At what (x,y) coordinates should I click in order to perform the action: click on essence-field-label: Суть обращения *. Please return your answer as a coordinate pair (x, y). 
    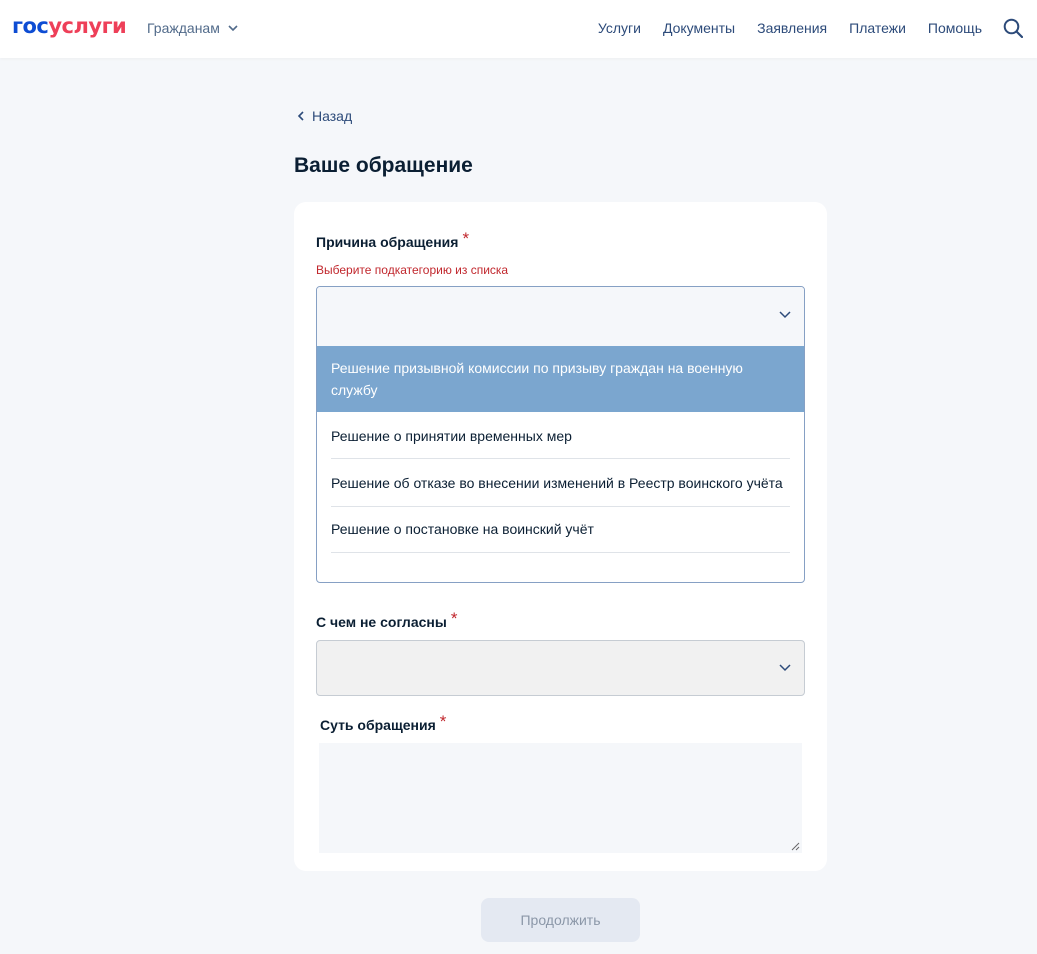
    Looking at the image, I should click on (383, 723).